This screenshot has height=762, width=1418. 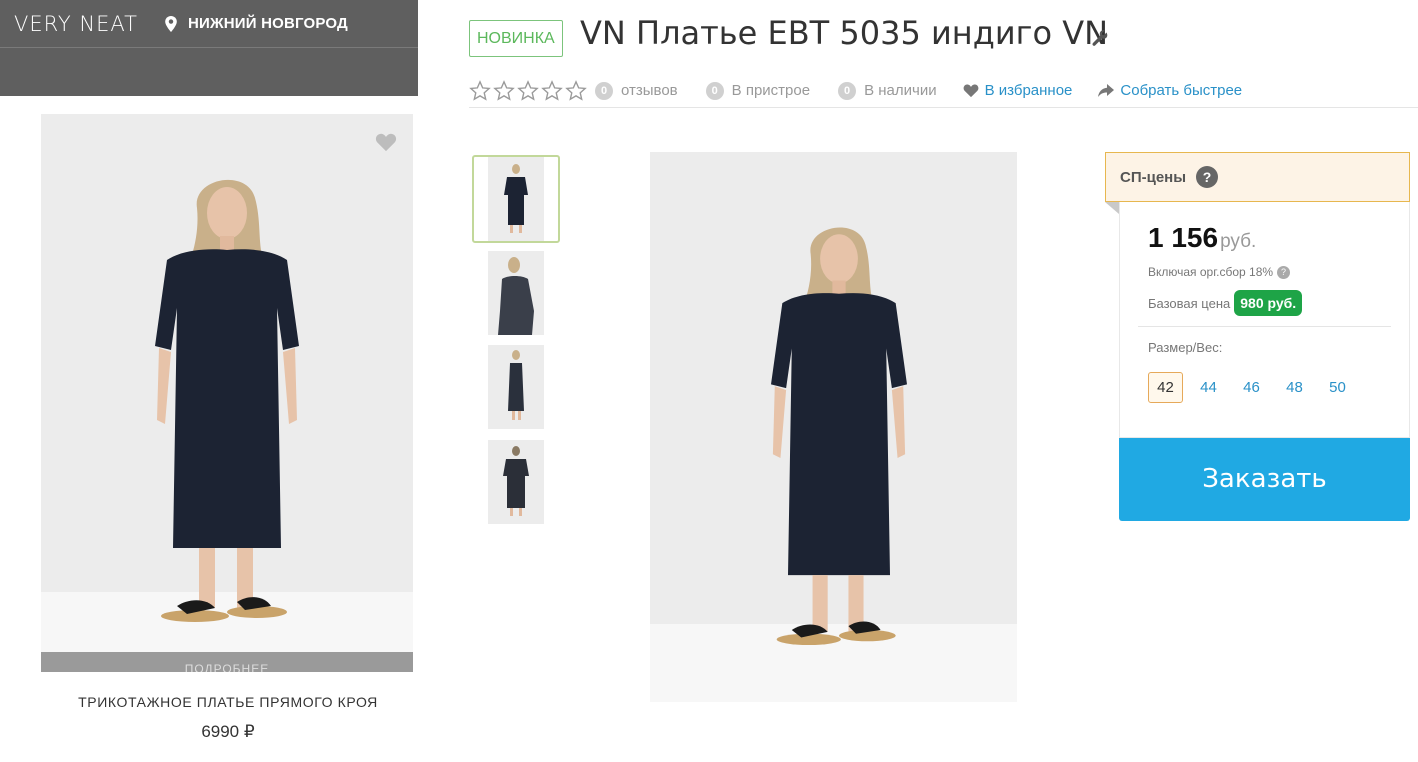 I want to click on price-currency: руб., so click(x=1238, y=241).